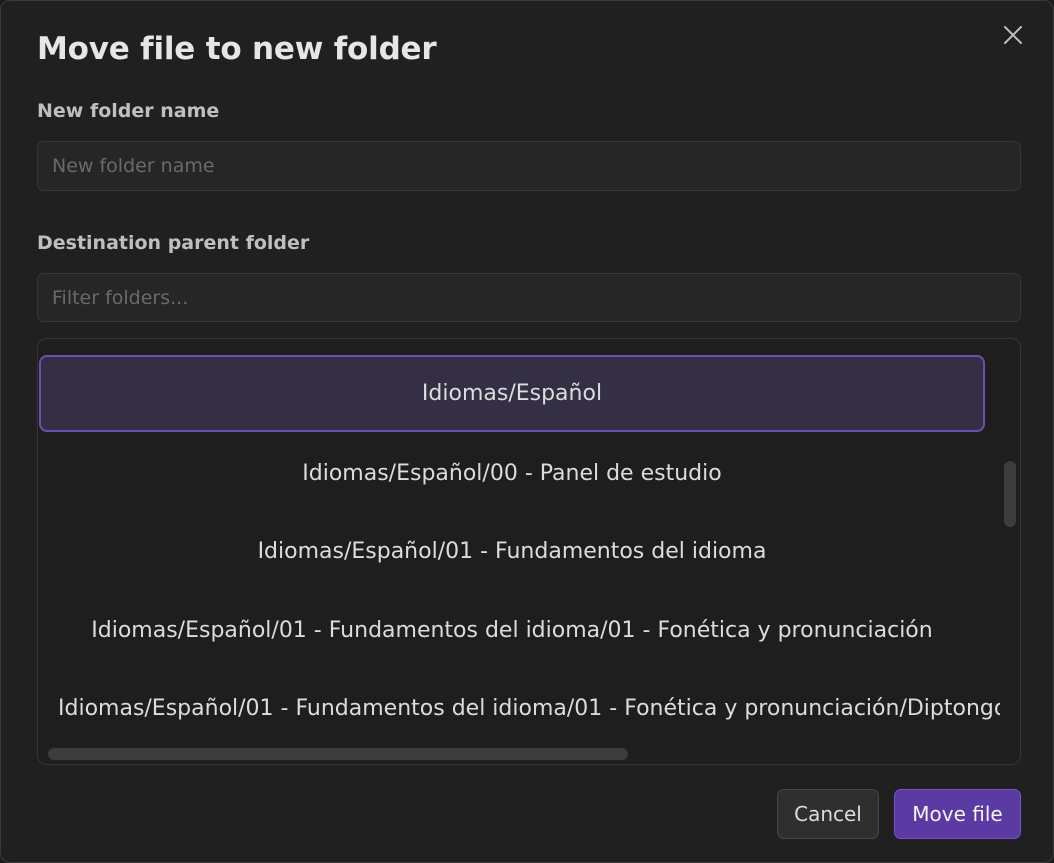 This screenshot has height=863, width=1054. I want to click on destination-folder-label: Destination parent folder, so click(173, 243).